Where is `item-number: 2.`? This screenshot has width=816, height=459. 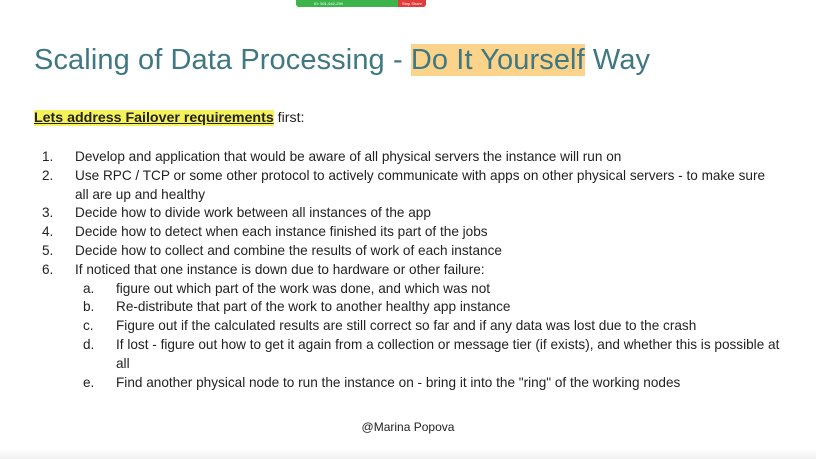 item-number: 2. is located at coordinates (48, 175).